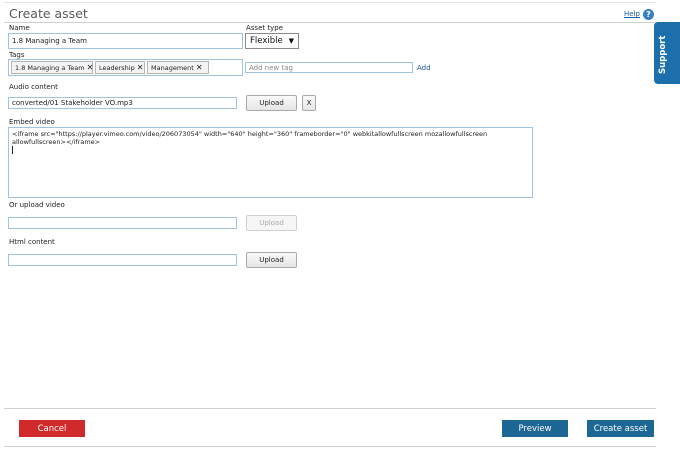 The image size is (680, 454). What do you see at coordinates (330, 408) in the screenshot?
I see `footer-divider-top` at bounding box center [330, 408].